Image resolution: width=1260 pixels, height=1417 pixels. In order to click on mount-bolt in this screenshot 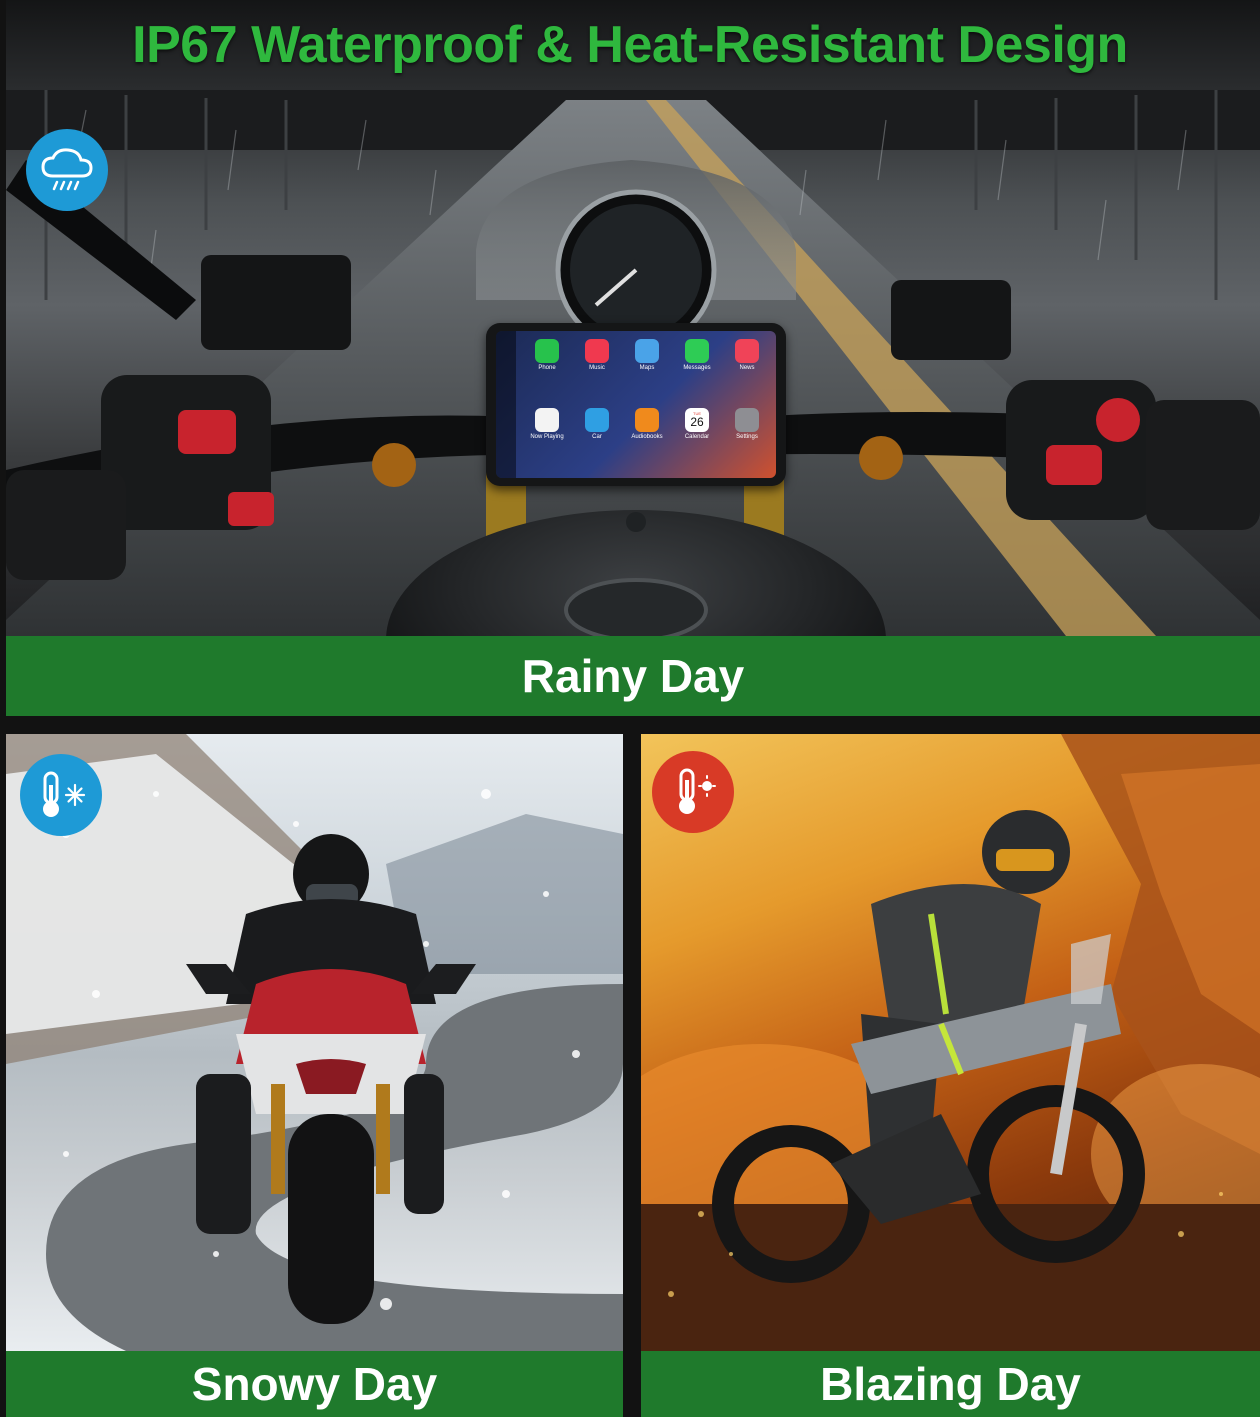, I will do `click(636, 522)`.